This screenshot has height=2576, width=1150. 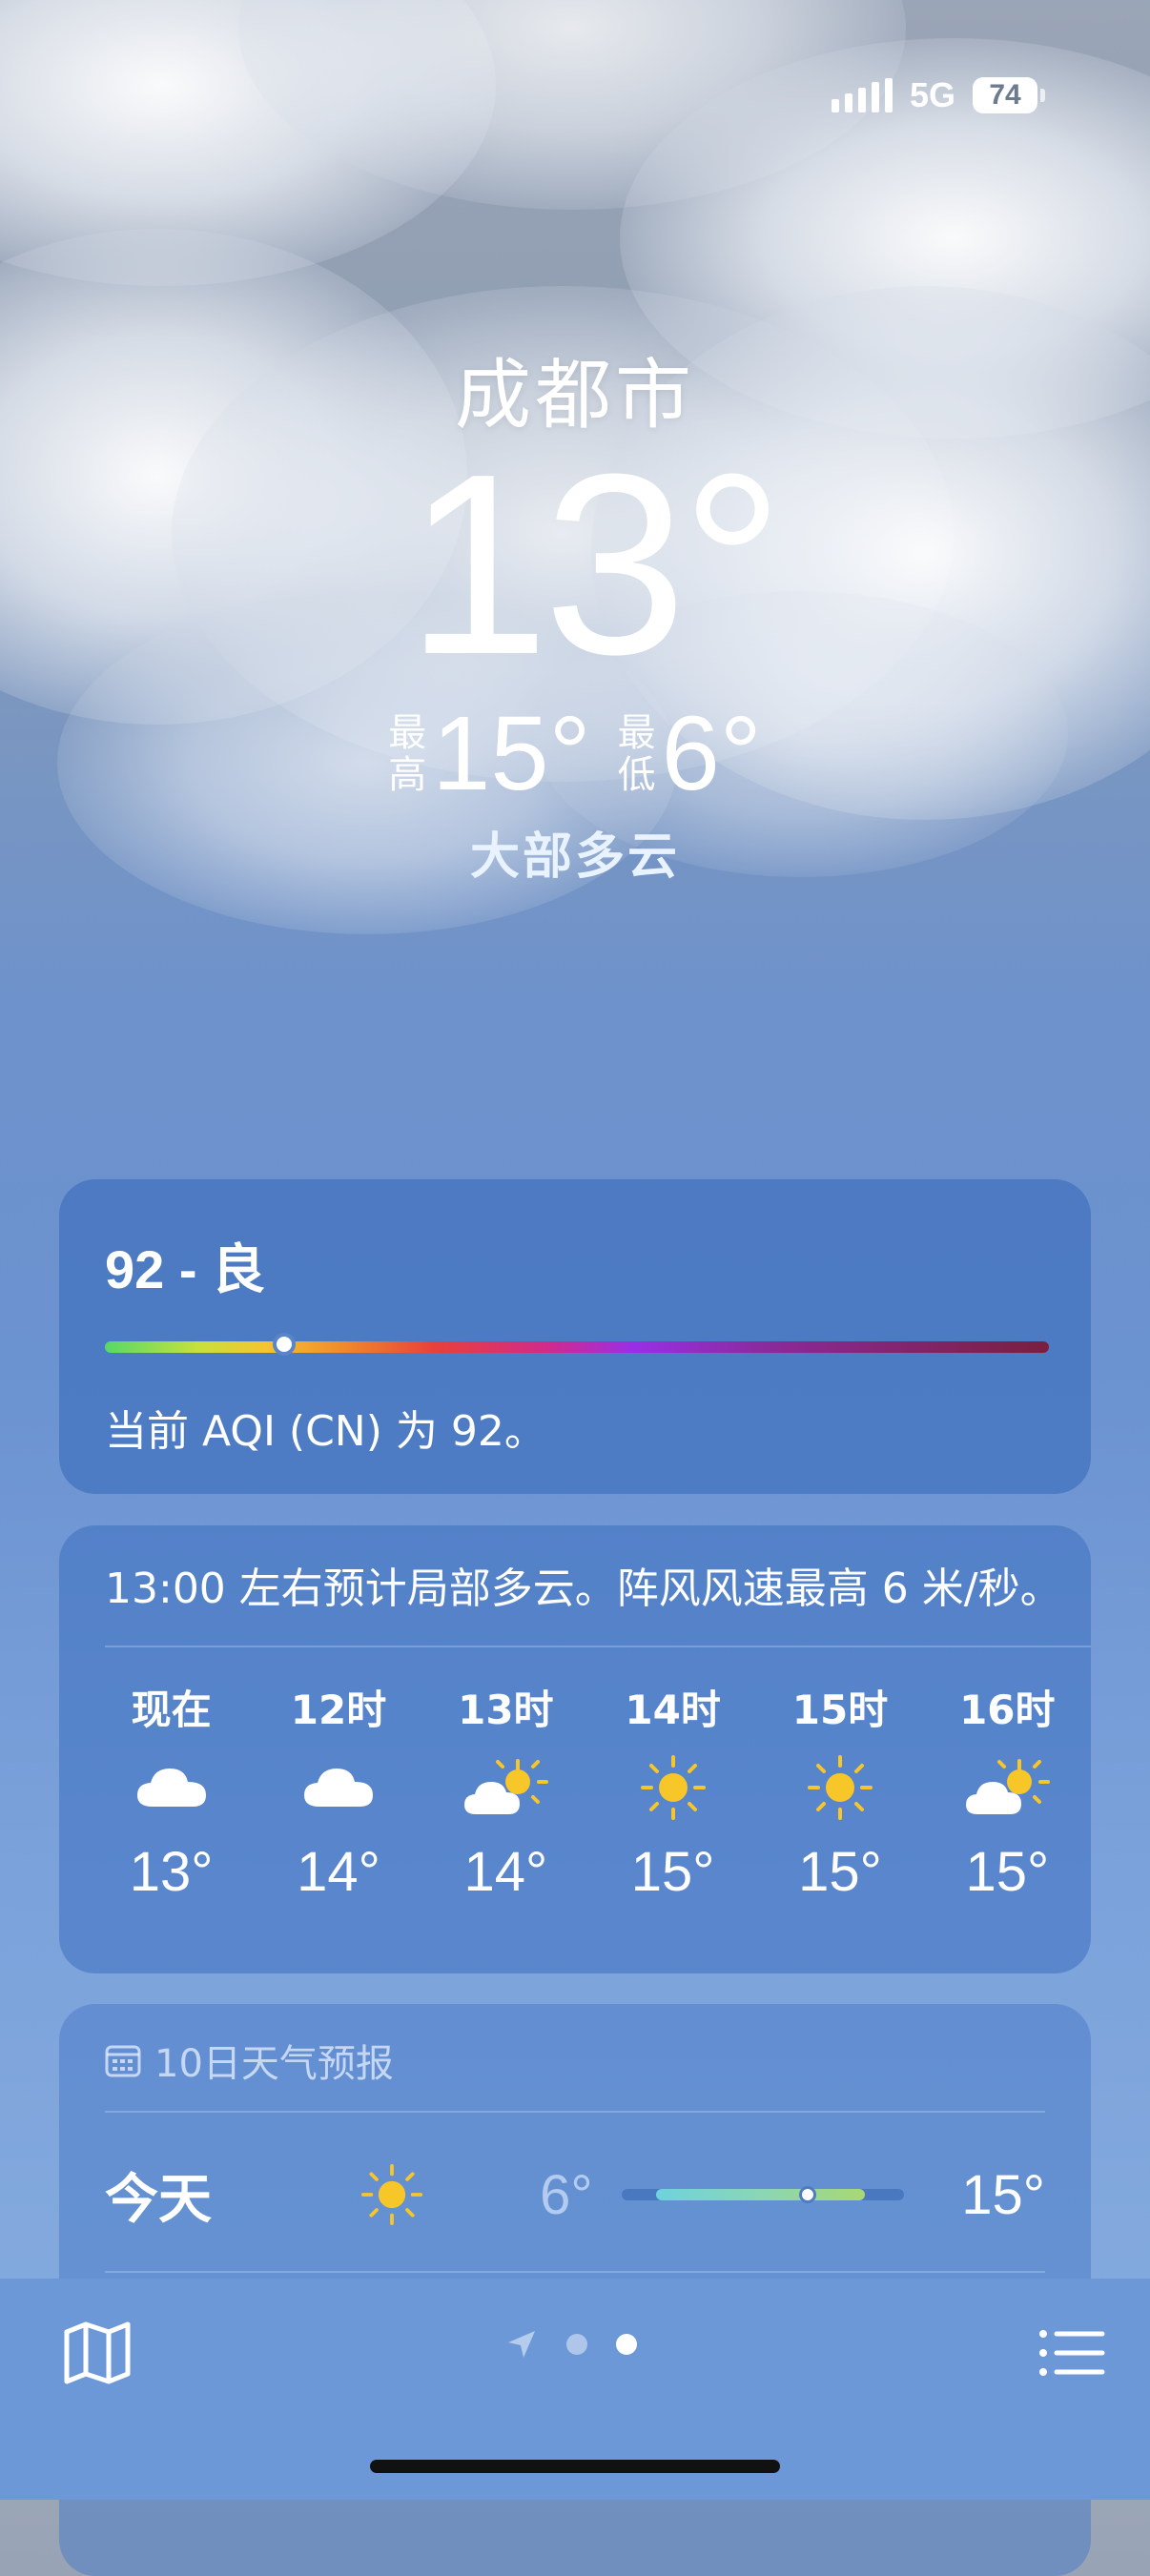 I want to click on list-icon, so click(x=1072, y=2353).